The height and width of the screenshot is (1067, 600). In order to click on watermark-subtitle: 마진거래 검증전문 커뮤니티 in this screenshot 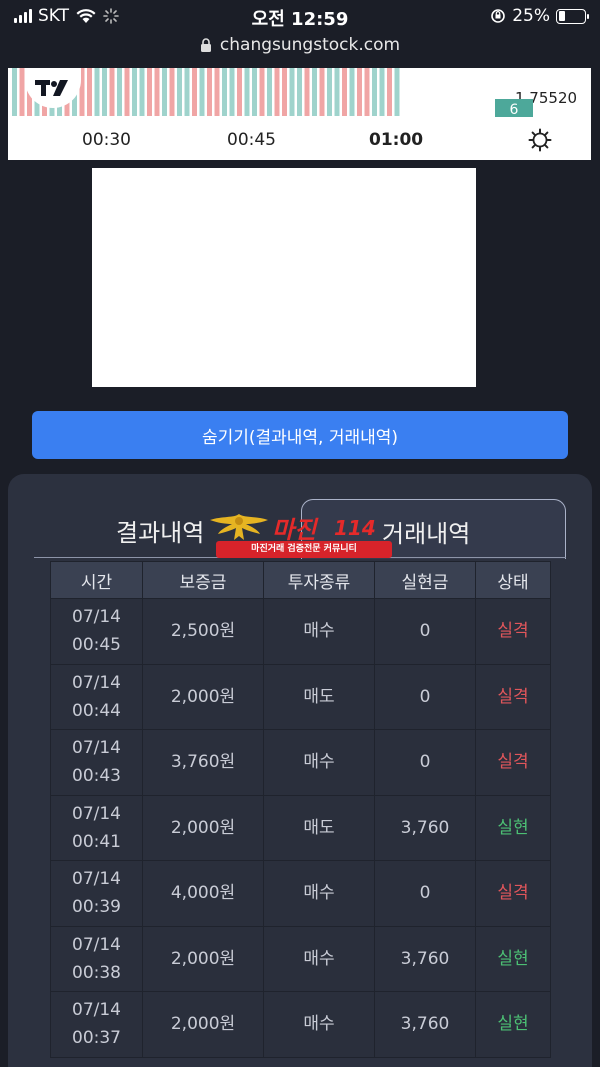, I will do `click(304, 549)`.